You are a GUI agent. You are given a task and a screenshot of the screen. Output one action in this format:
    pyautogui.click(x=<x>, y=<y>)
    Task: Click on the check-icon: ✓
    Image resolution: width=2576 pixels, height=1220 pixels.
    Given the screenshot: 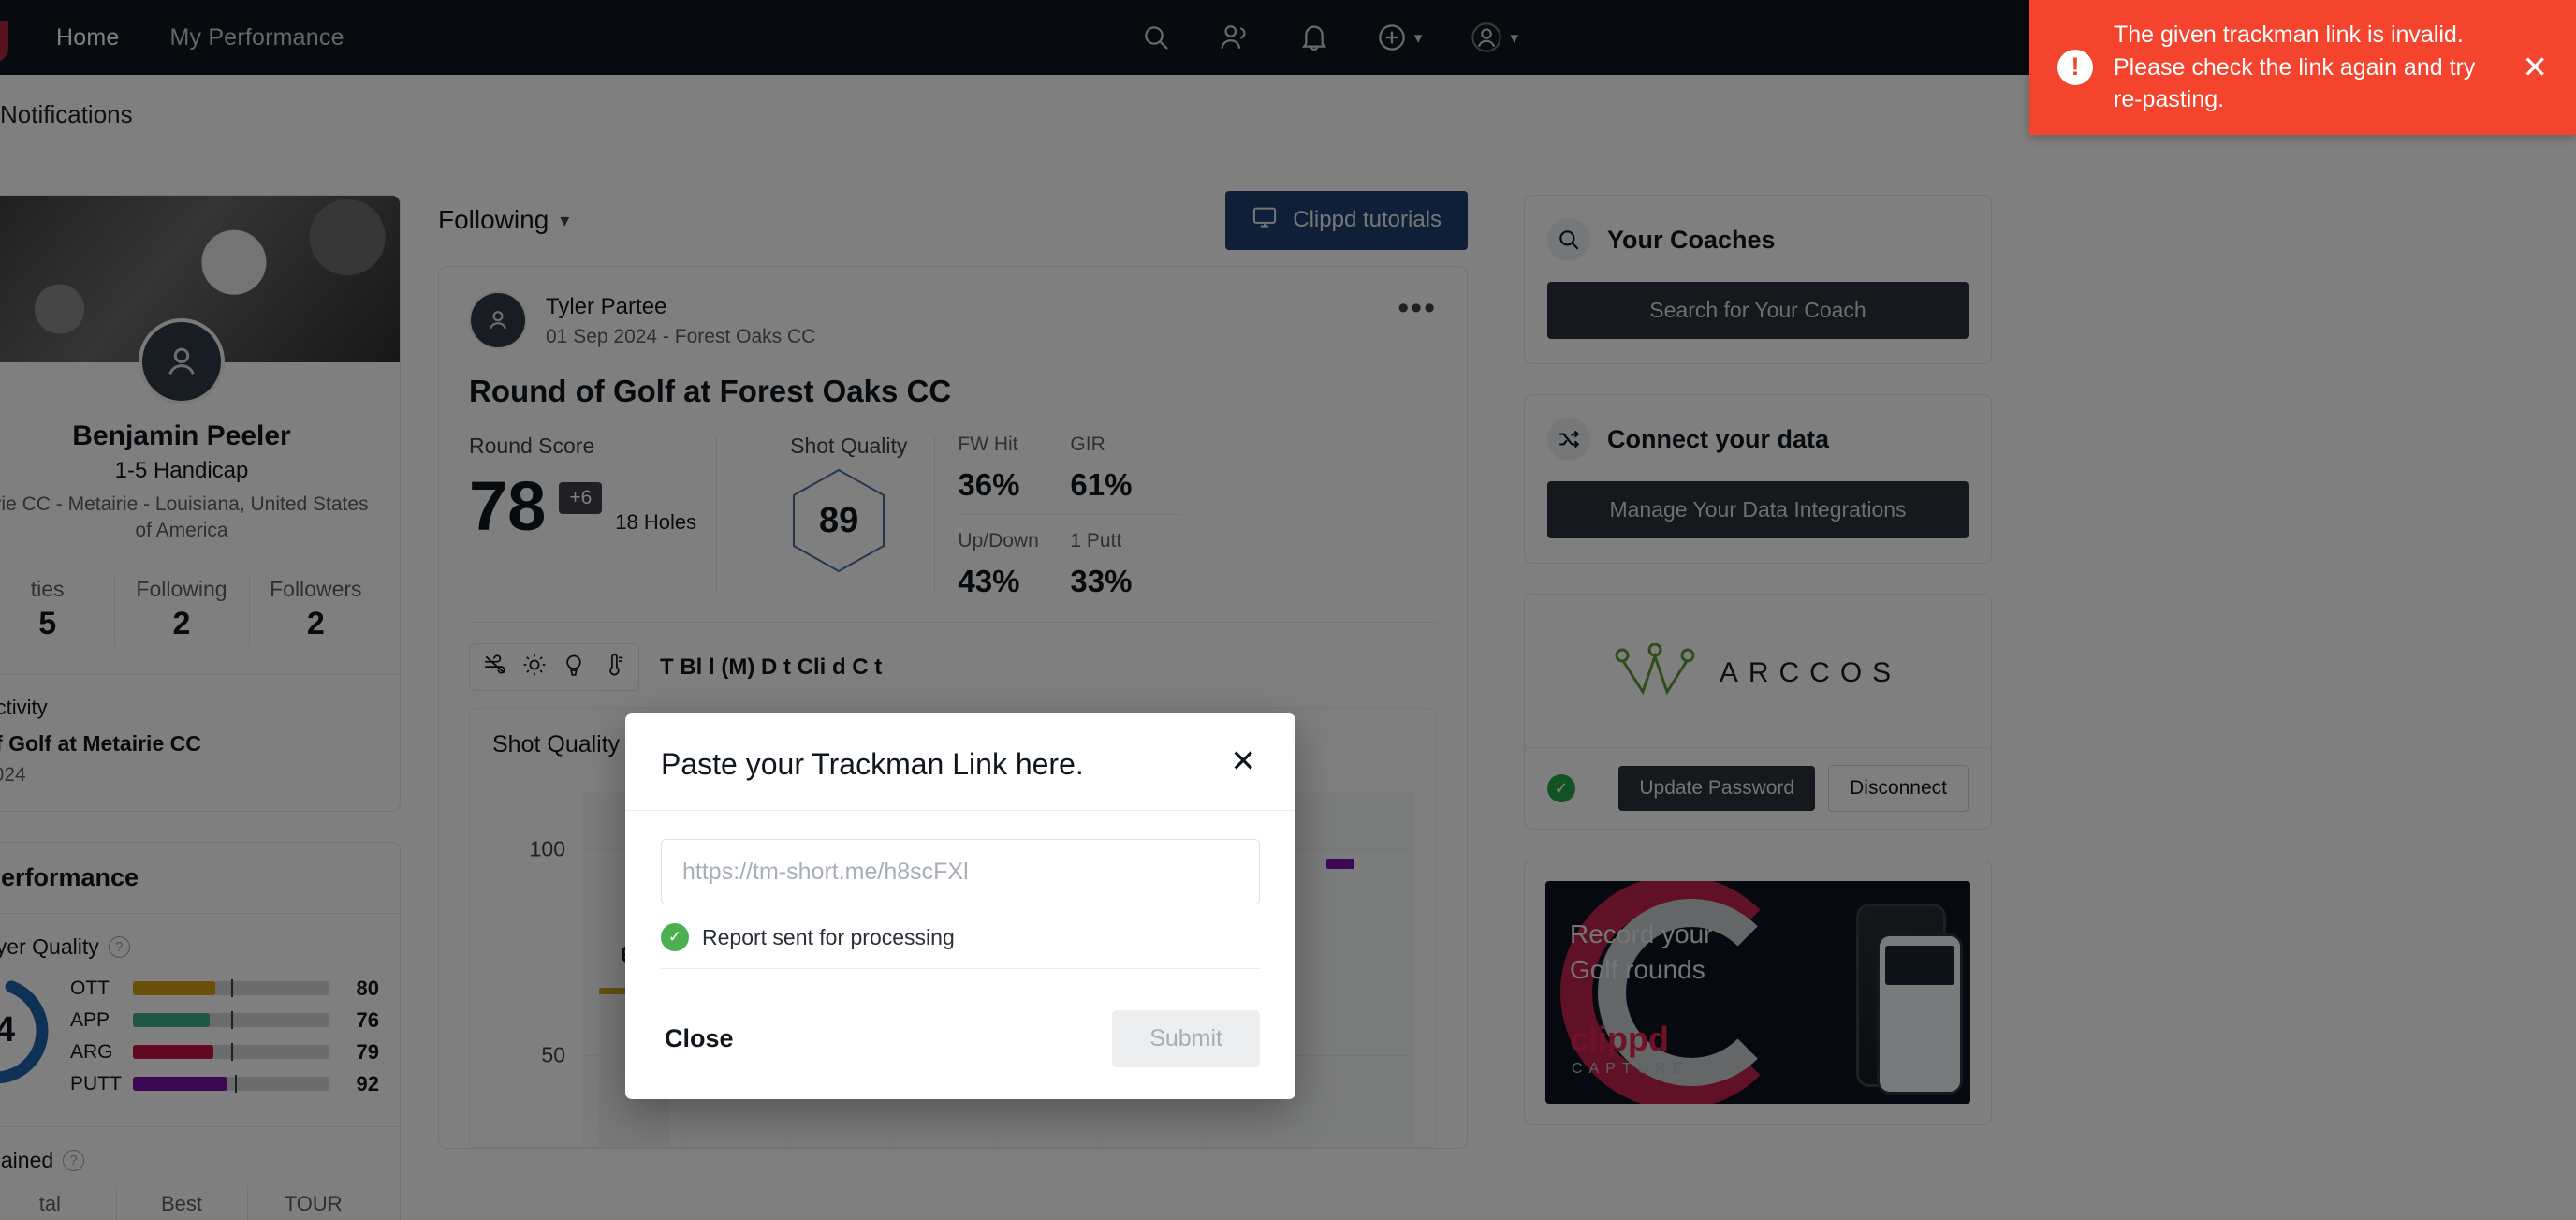 What is the action you would take?
    pyautogui.click(x=675, y=937)
    